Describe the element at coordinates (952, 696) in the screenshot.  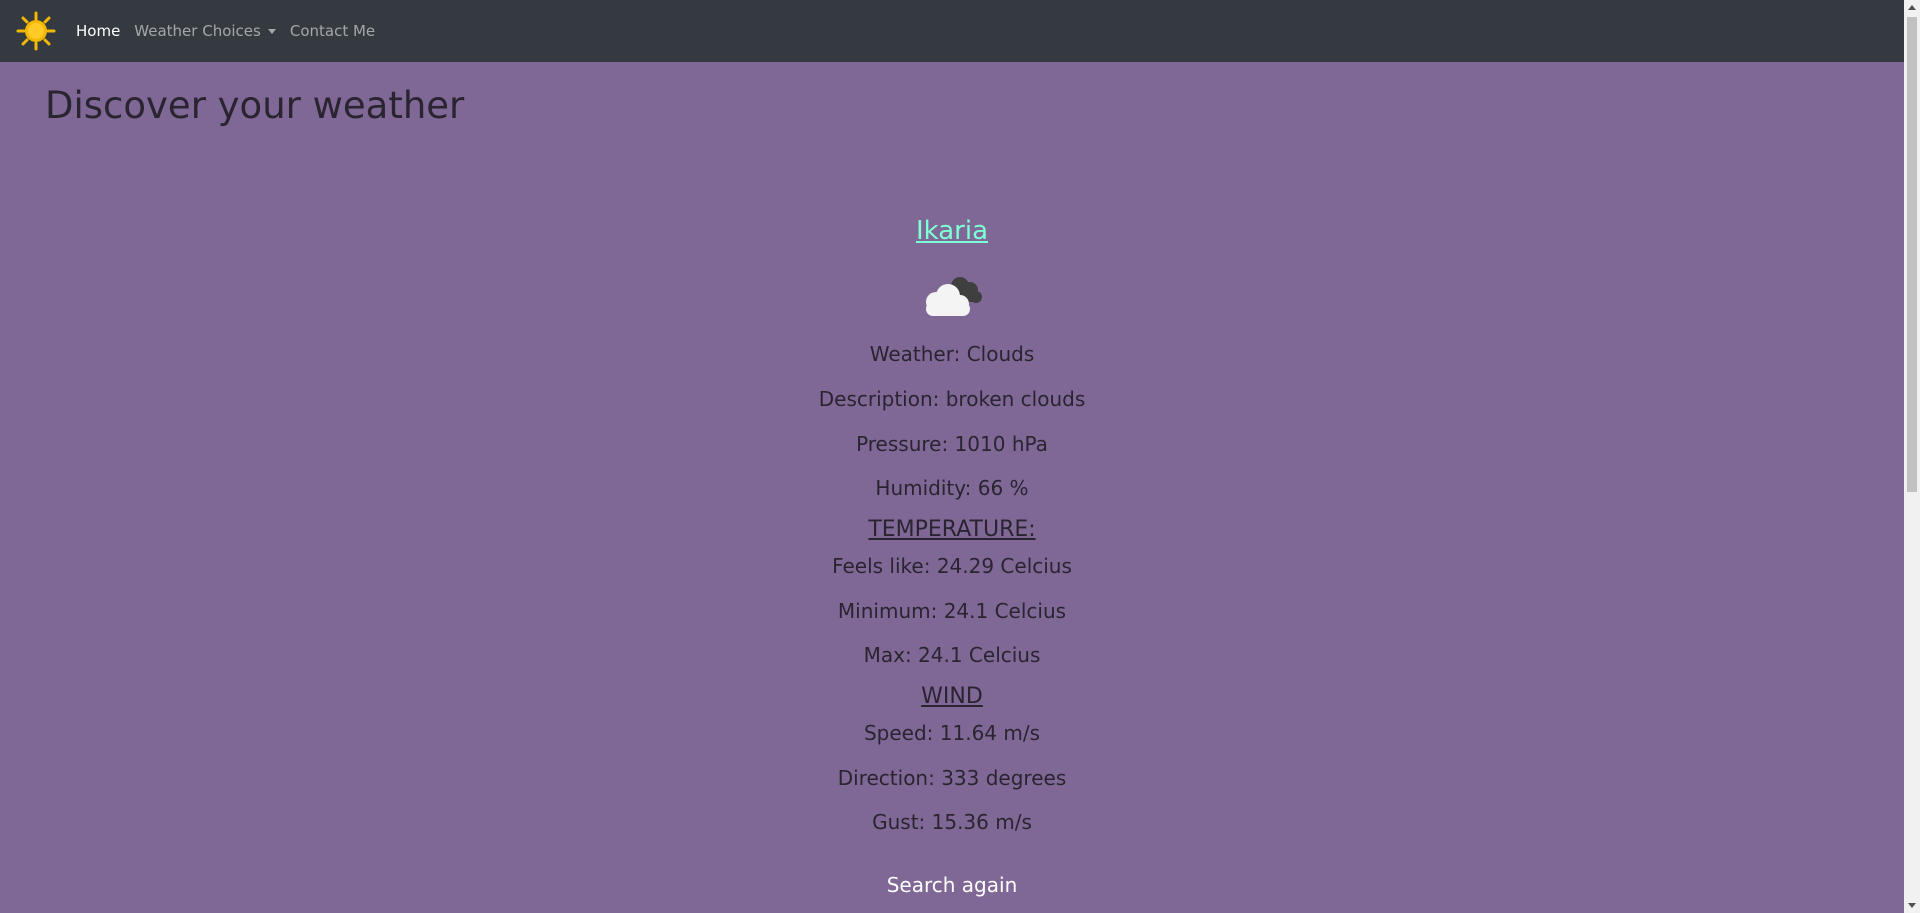
I see `wind-heading: WIND` at that location.